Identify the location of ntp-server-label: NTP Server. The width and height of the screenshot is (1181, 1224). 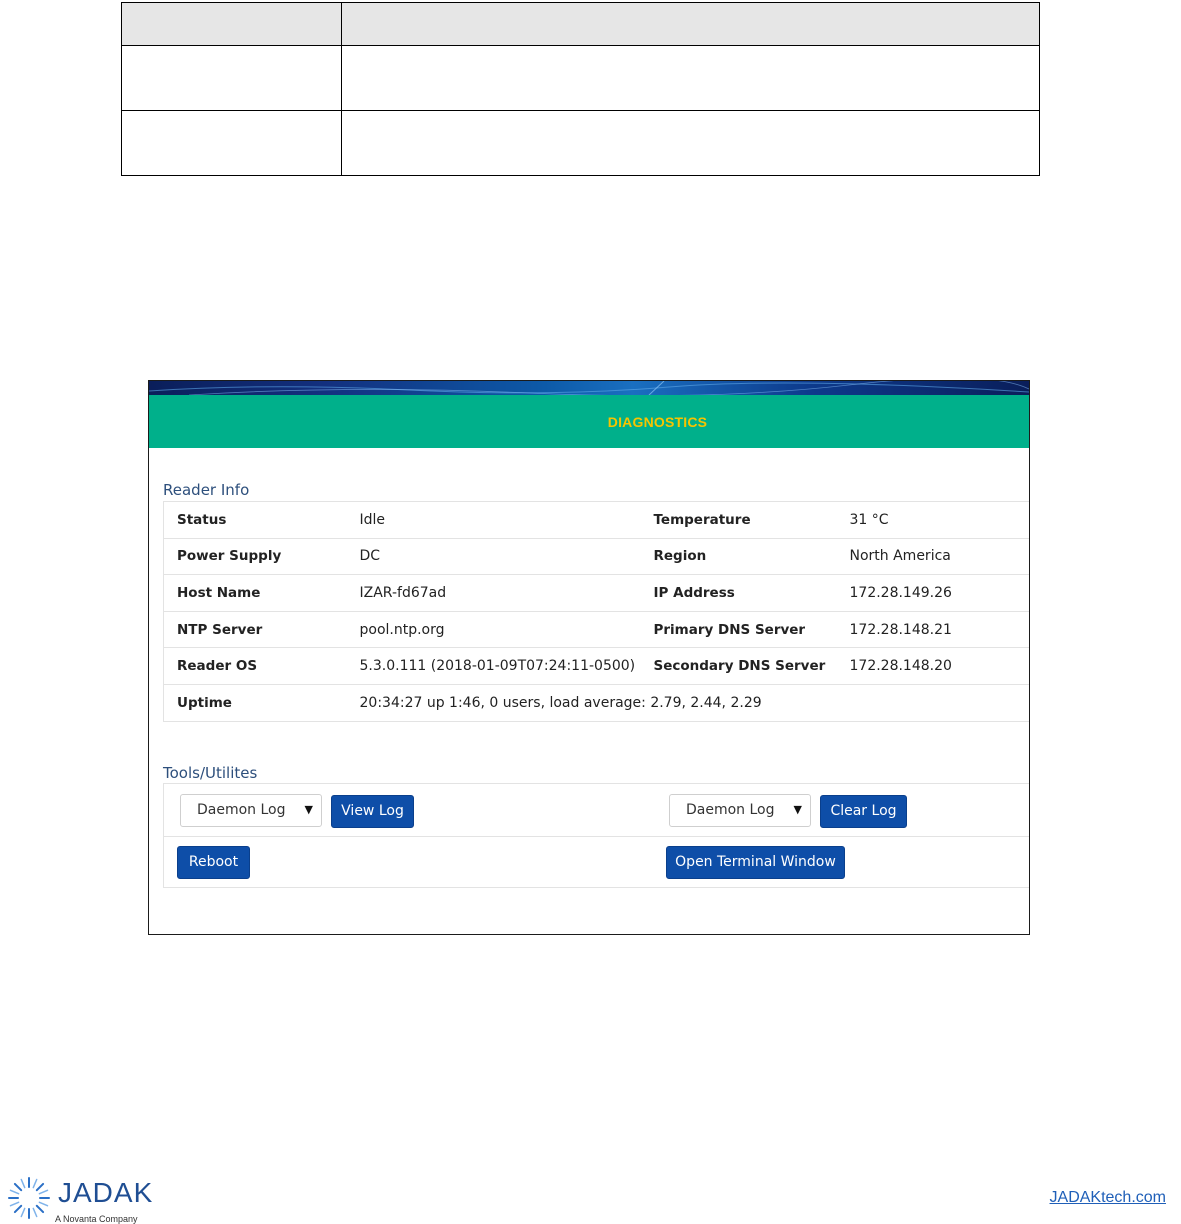
(261, 629).